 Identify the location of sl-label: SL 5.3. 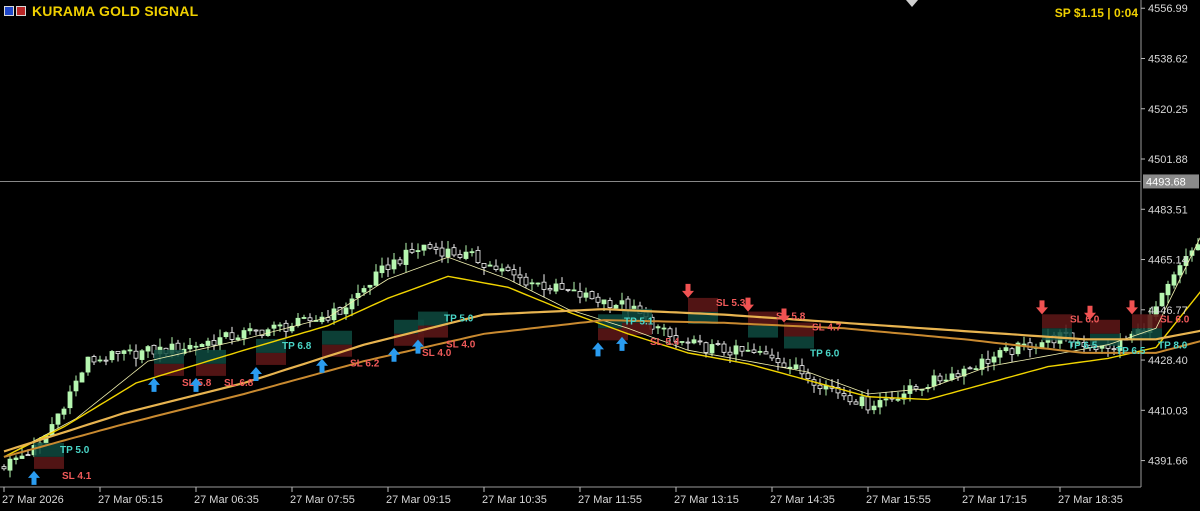
(731, 303).